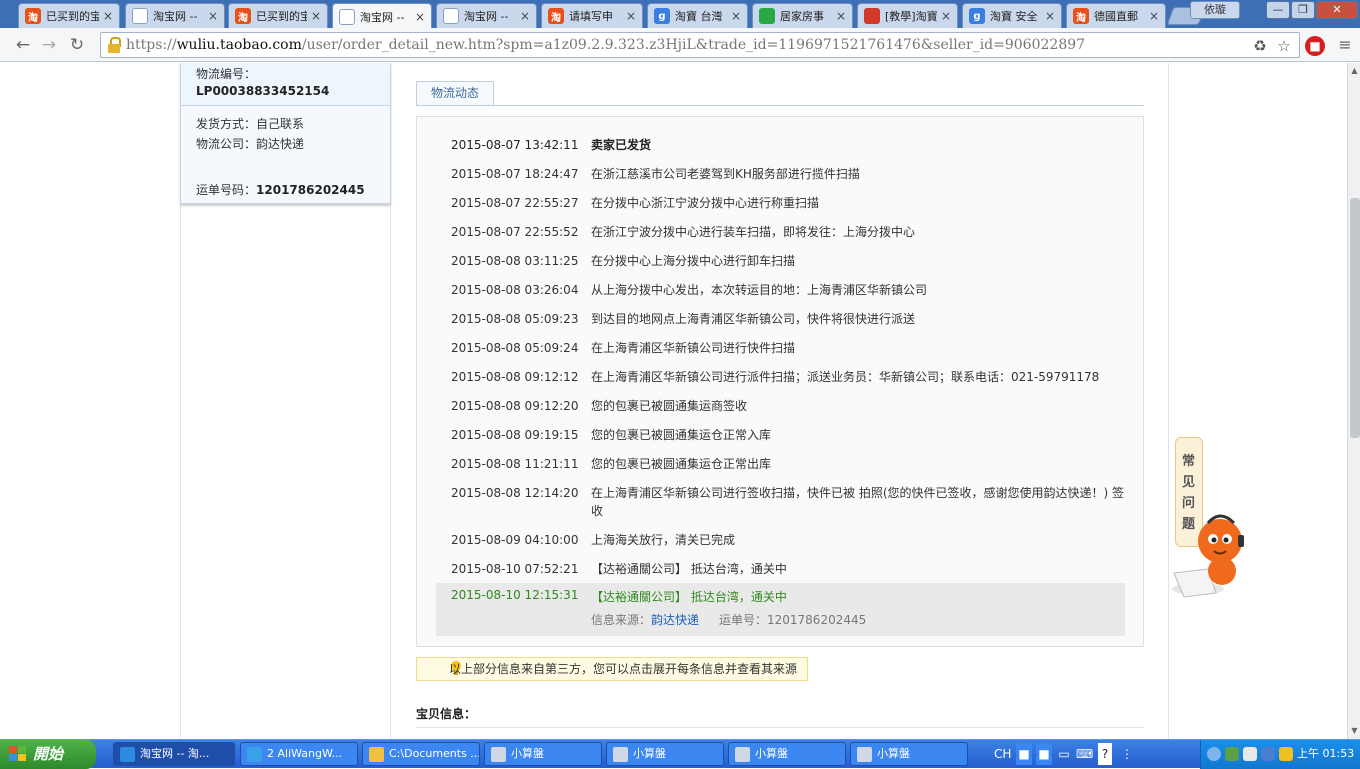 The height and width of the screenshot is (769, 1360). I want to click on minimize-button: —, so click(1278, 10).